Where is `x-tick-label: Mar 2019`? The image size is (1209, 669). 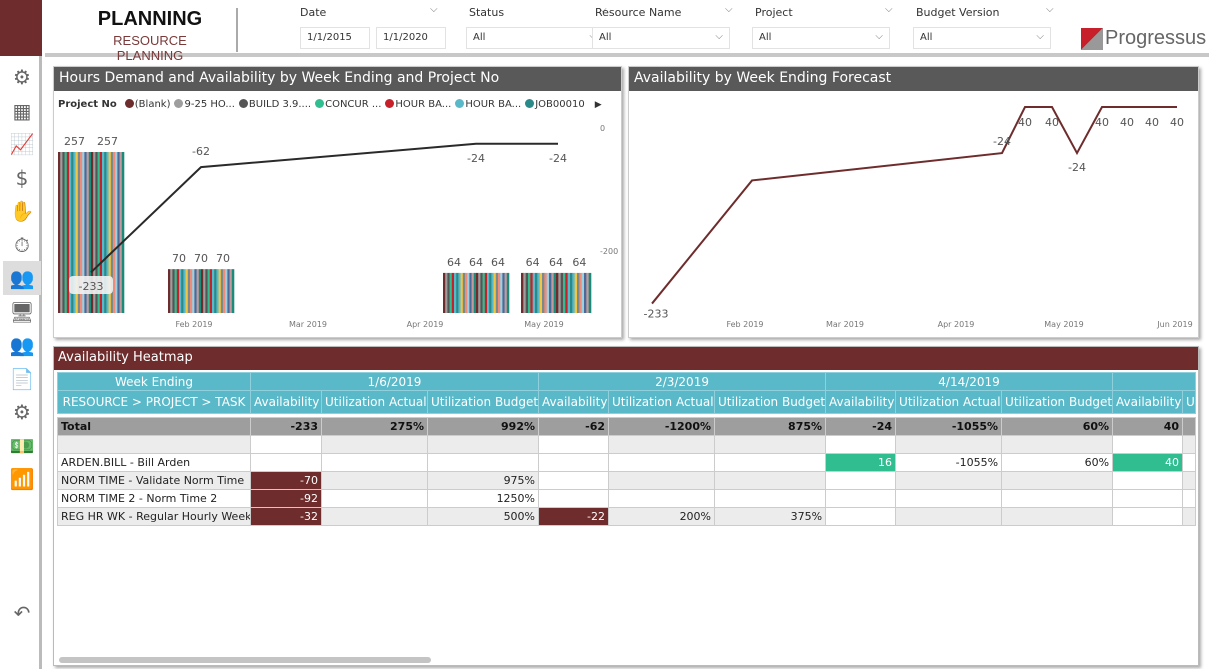 x-tick-label: Mar 2019 is located at coordinates (308, 324).